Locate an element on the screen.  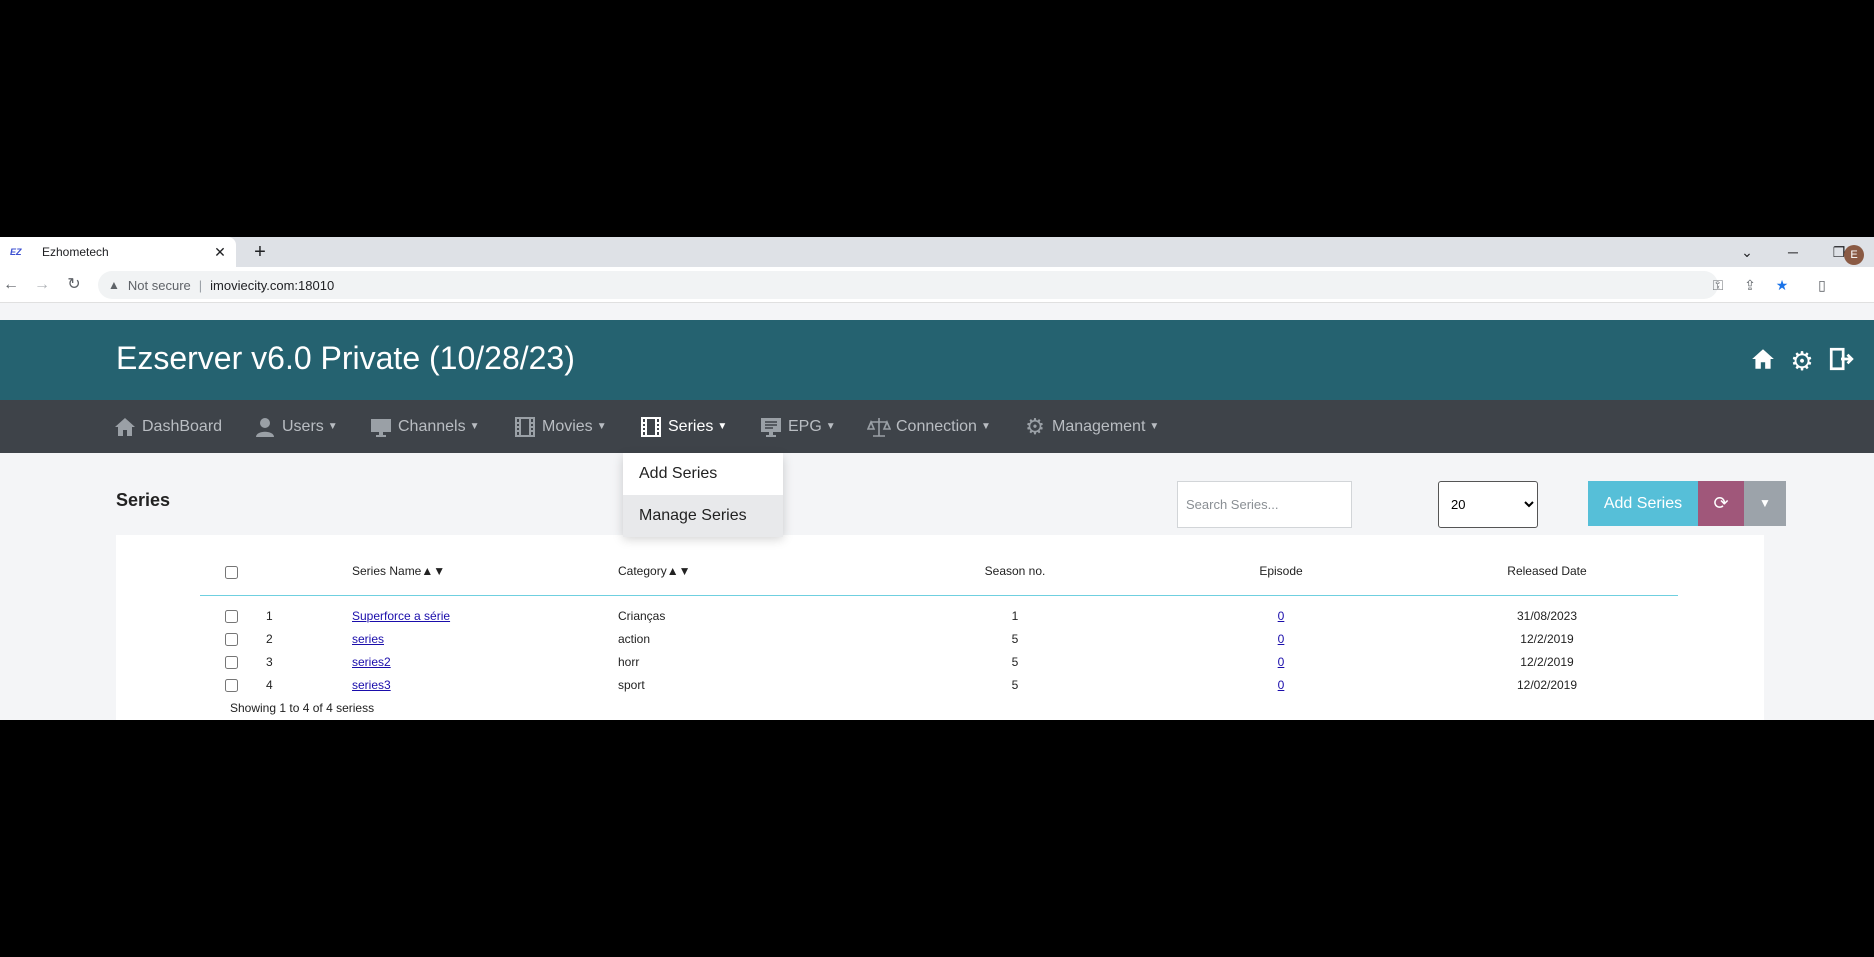
scale-icon is located at coordinates (879, 427).